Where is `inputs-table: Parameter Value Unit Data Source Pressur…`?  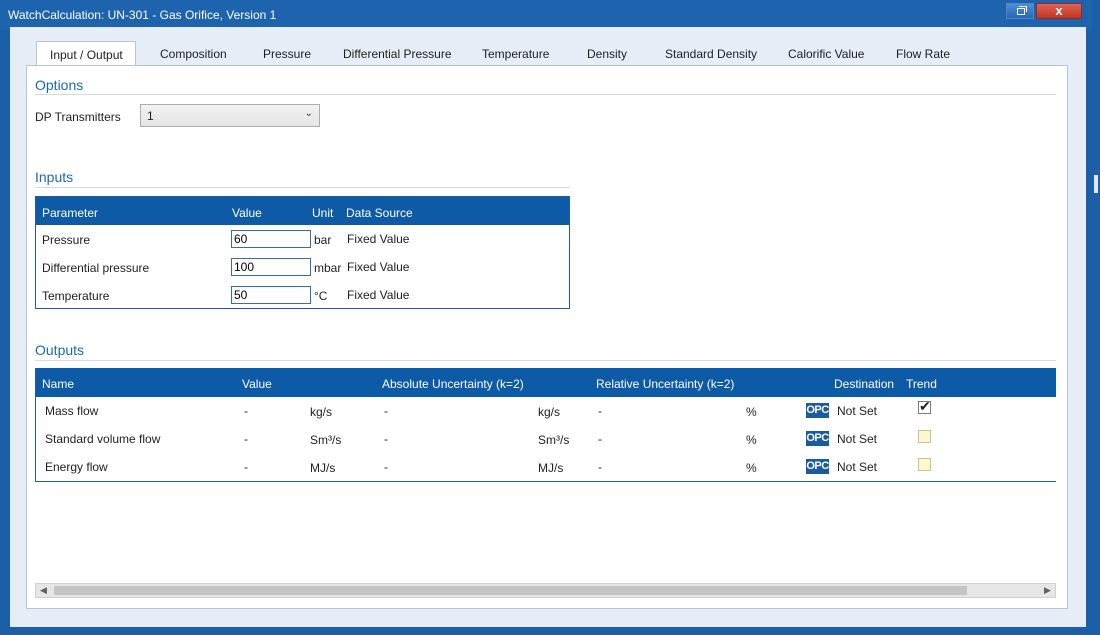 inputs-table: Parameter Value Unit Data Source Pressur… is located at coordinates (302, 252).